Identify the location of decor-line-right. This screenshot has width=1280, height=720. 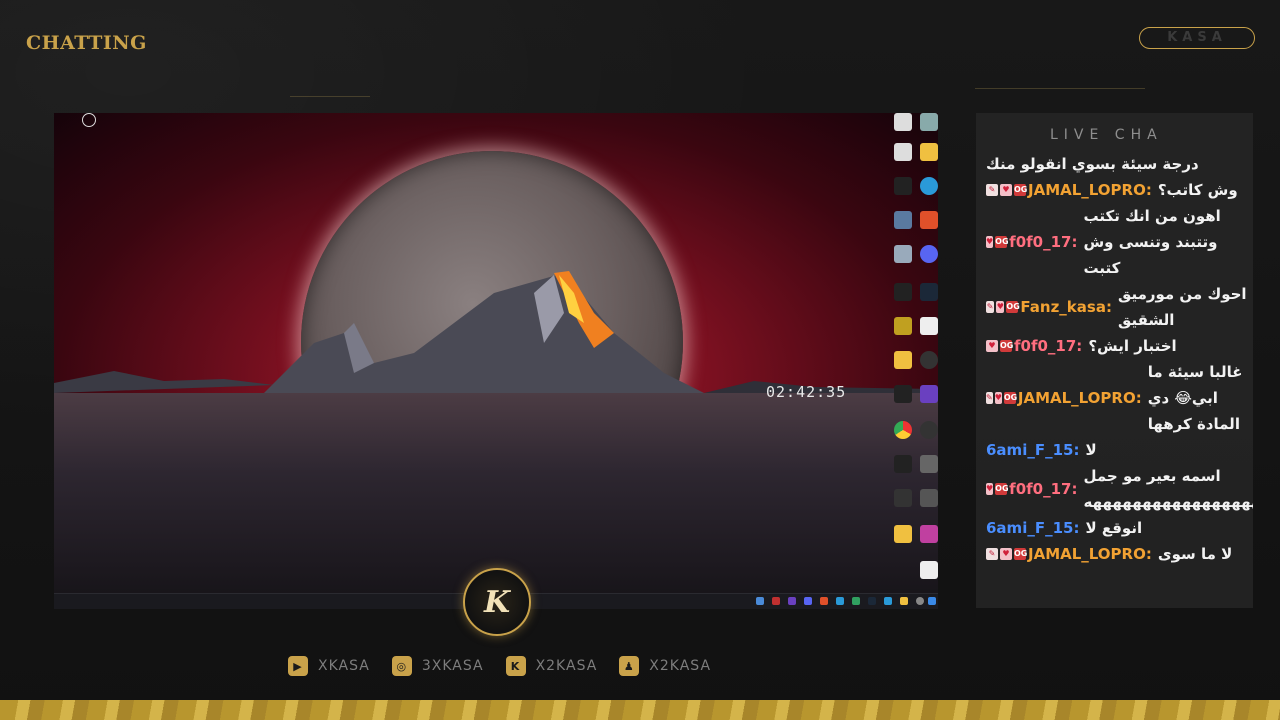
(1060, 88).